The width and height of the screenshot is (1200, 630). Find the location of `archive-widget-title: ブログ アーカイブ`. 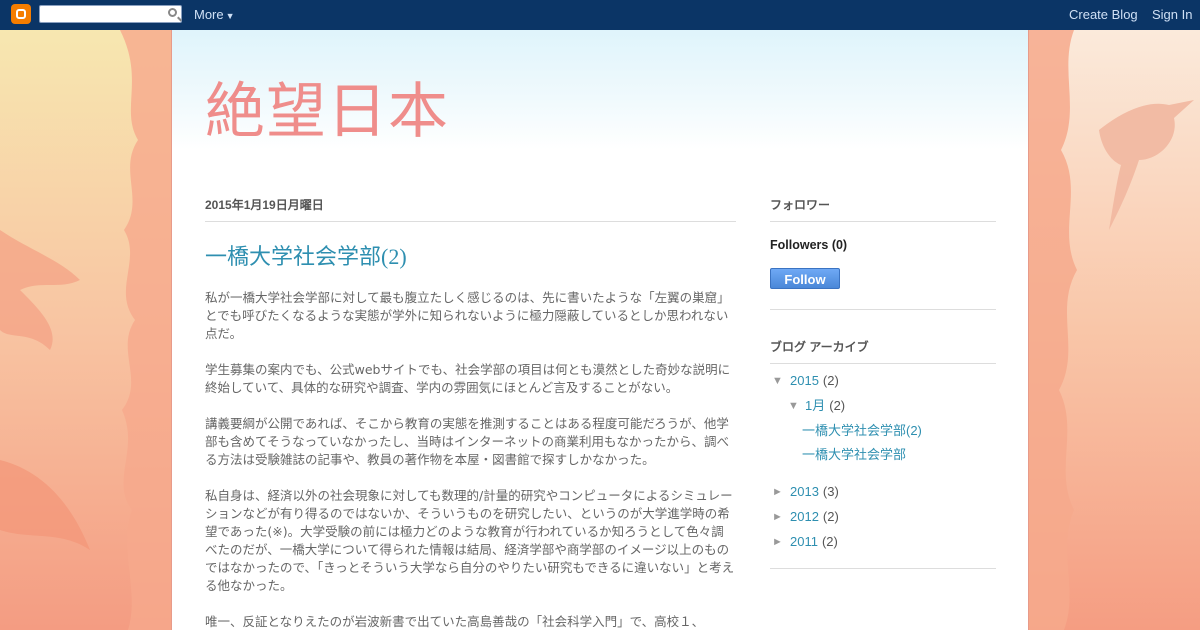

archive-widget-title: ブログ アーカイブ is located at coordinates (883, 351).